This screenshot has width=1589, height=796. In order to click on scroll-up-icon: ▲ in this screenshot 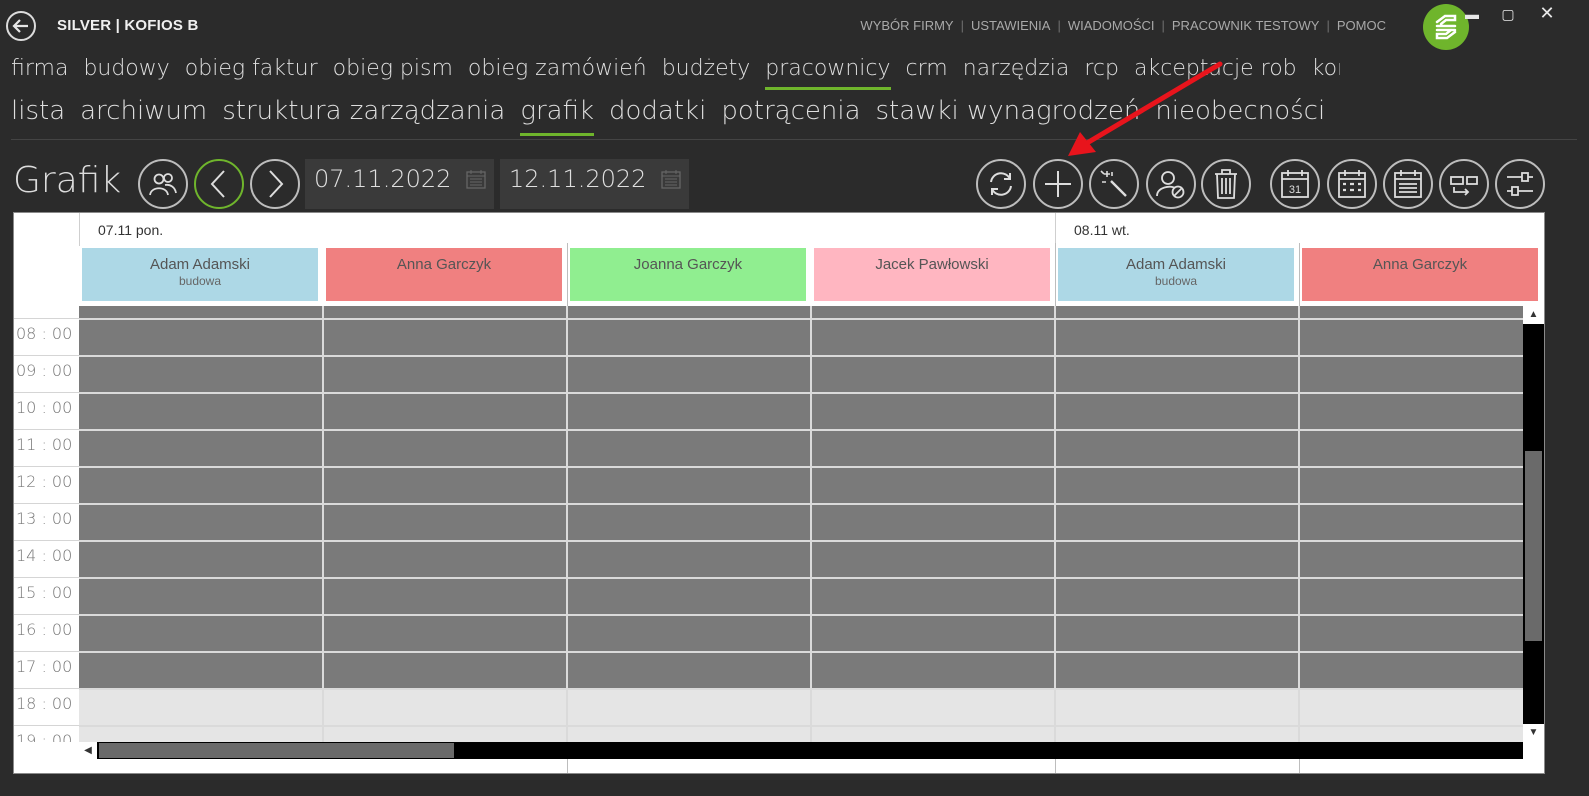, I will do `click(1533, 315)`.